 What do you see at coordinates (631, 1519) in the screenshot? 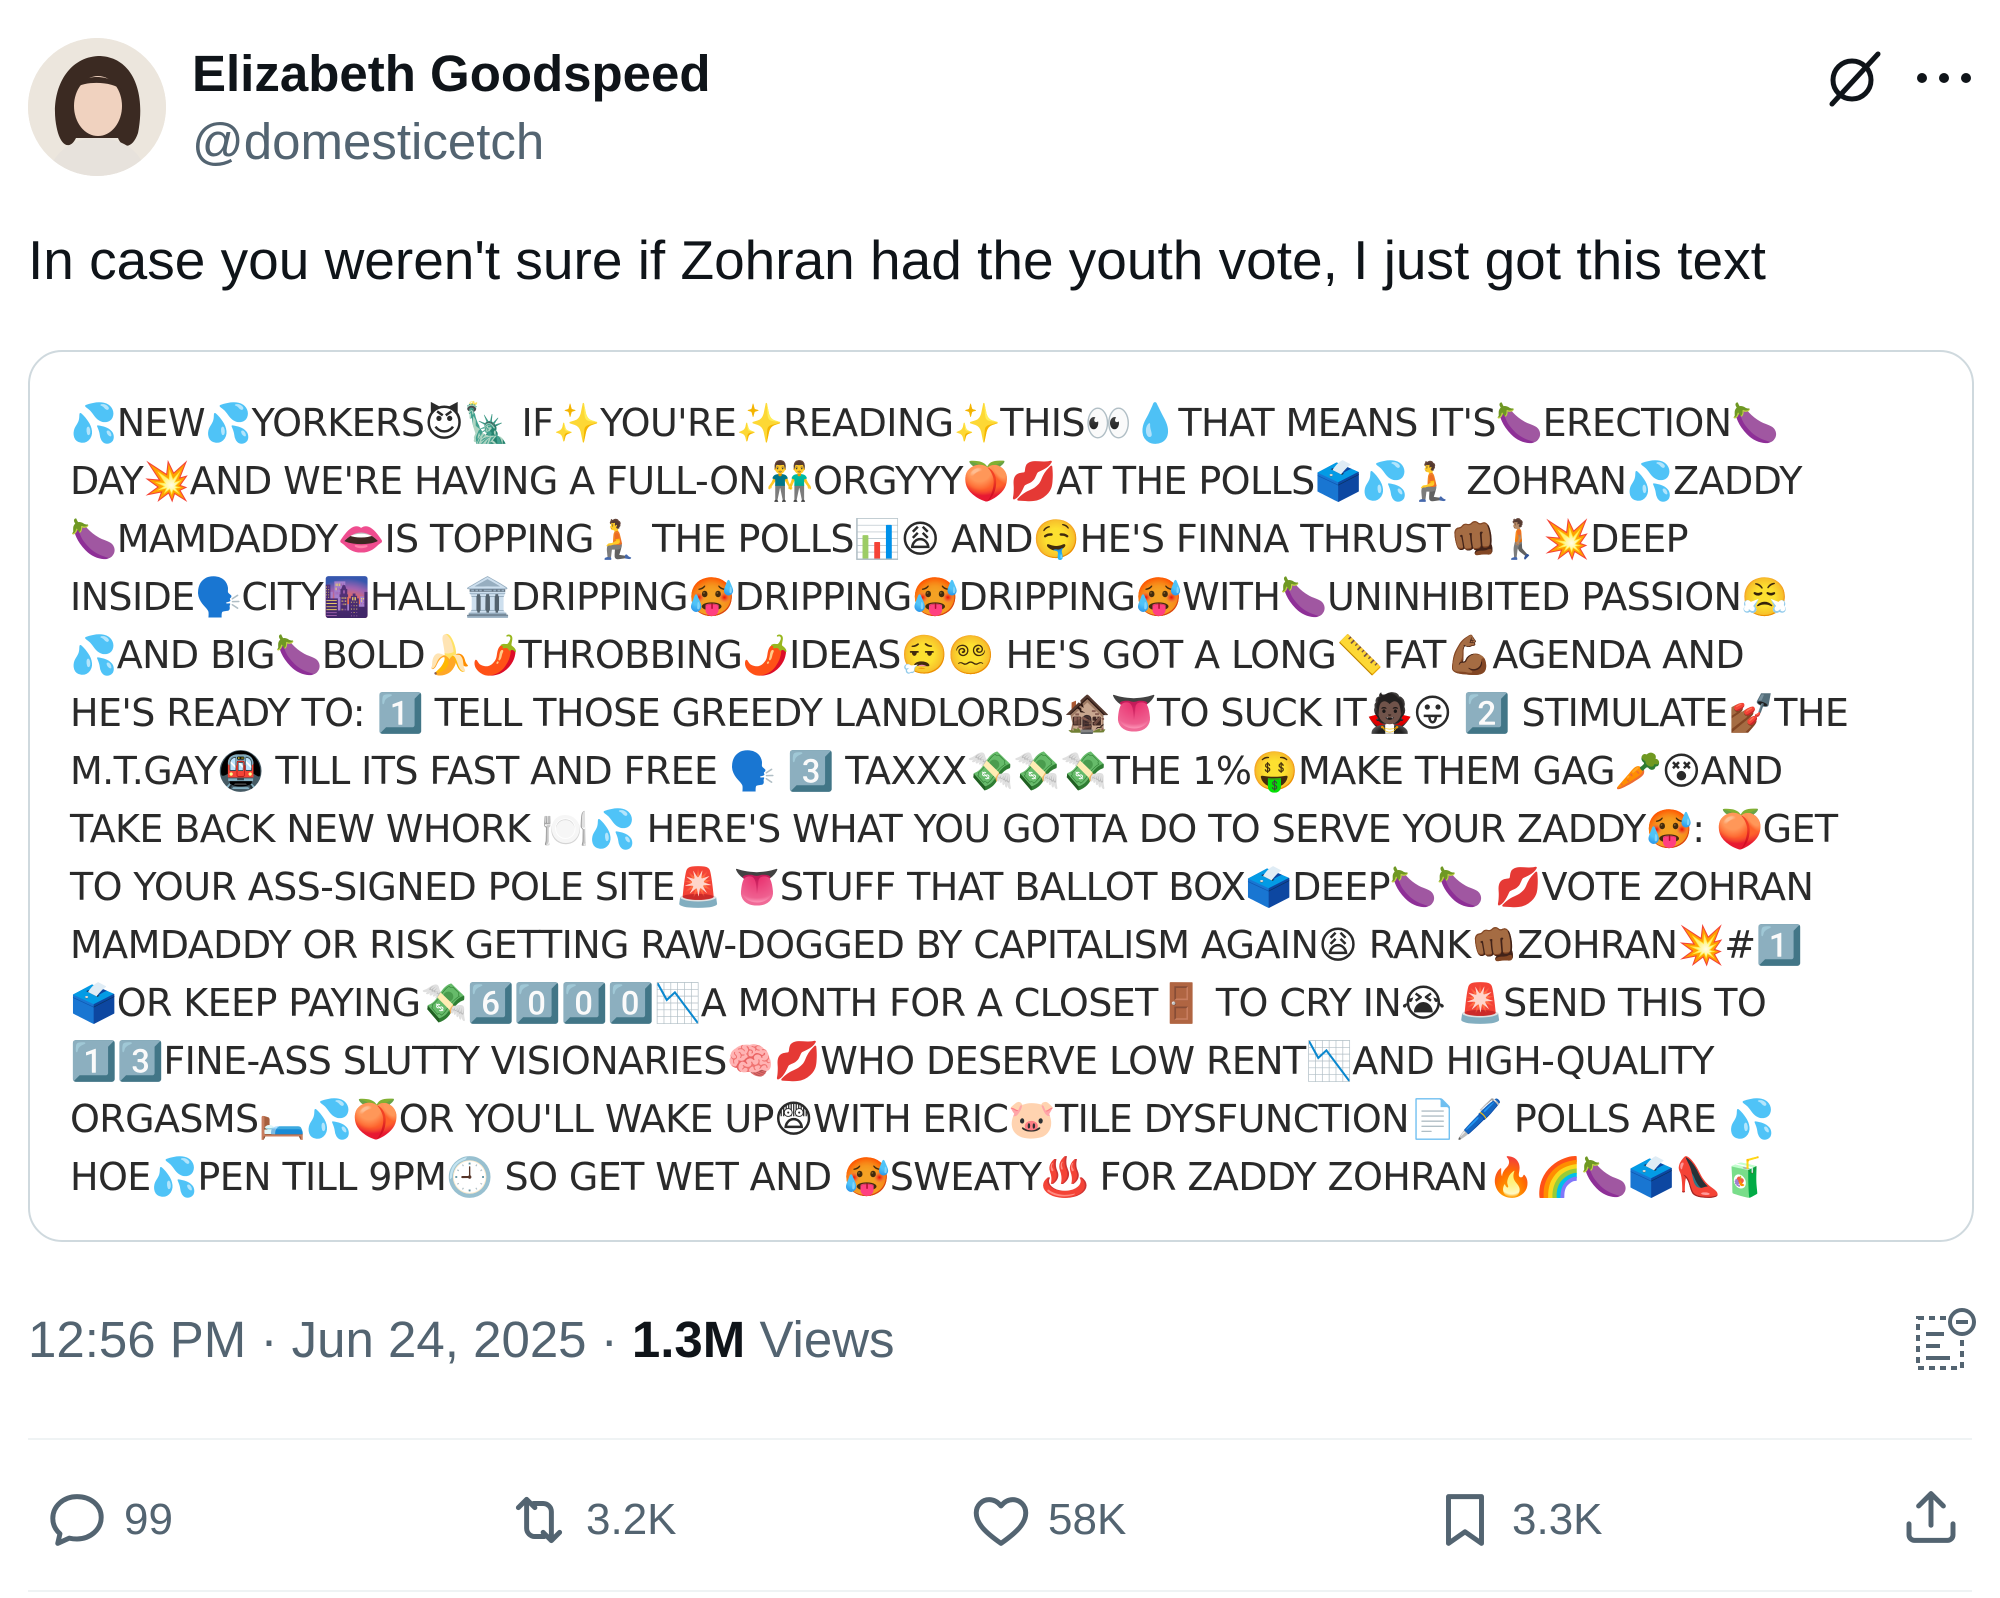
I see `repost-count: 3.2K` at bounding box center [631, 1519].